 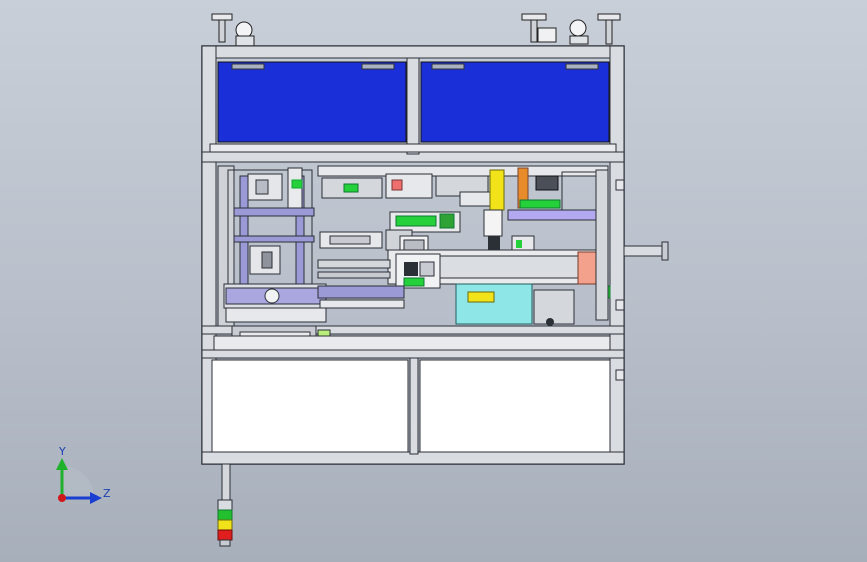 What do you see at coordinates (463, 193) in the screenshot?
I see `upper-transfer-rail` at bounding box center [463, 193].